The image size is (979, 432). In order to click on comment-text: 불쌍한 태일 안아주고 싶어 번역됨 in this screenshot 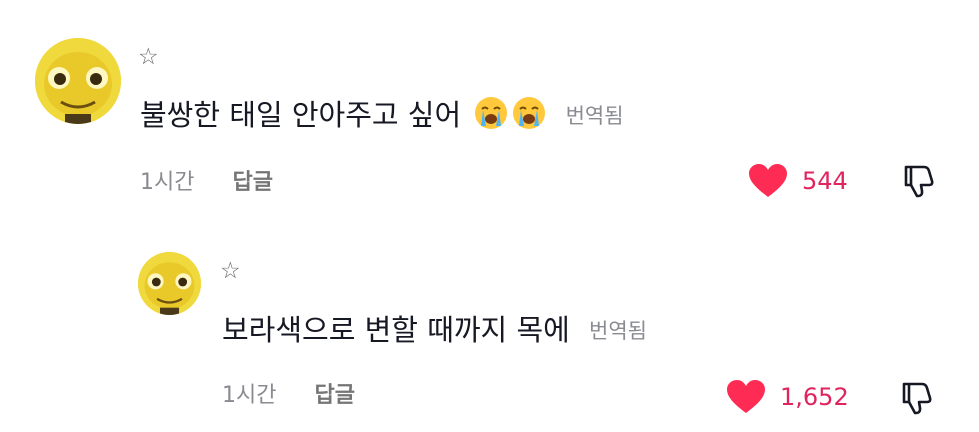, I will do `click(382, 113)`.